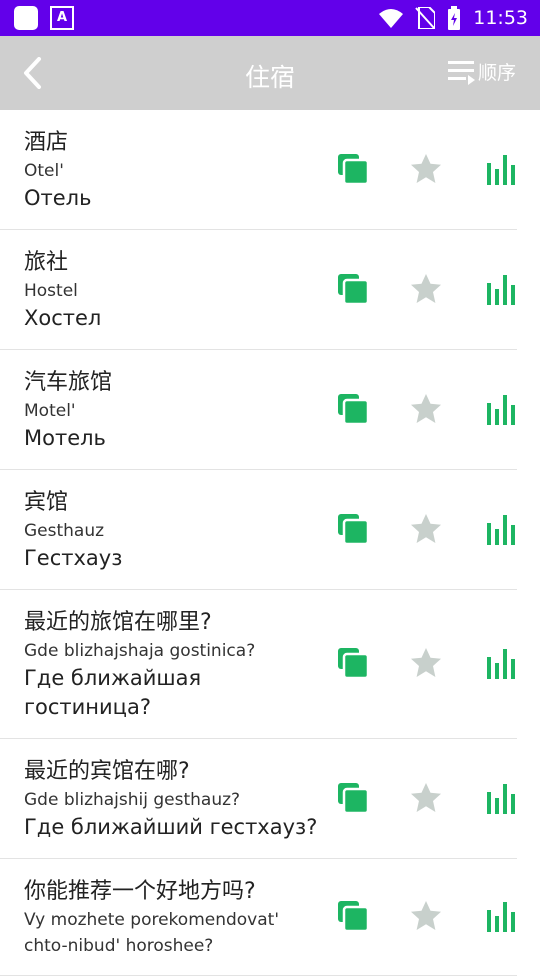 The height and width of the screenshot is (976, 540). What do you see at coordinates (58, 198) in the screenshot?
I see `russian-text: Отель` at bounding box center [58, 198].